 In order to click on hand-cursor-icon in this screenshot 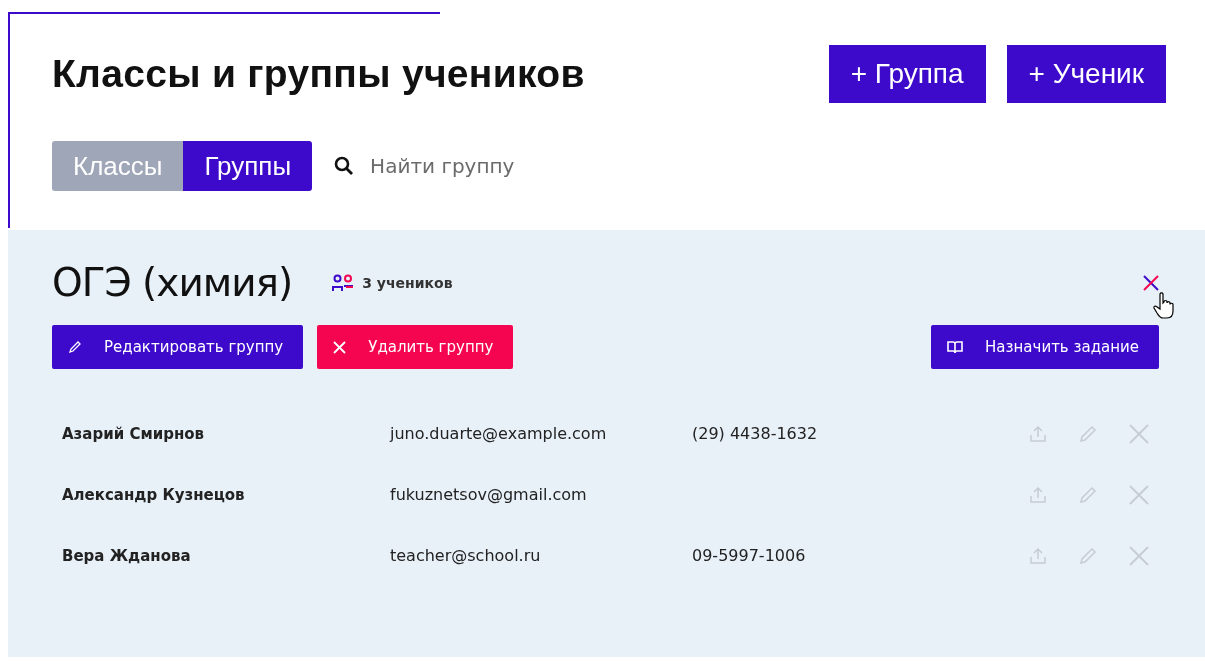, I will do `click(1164, 306)`.